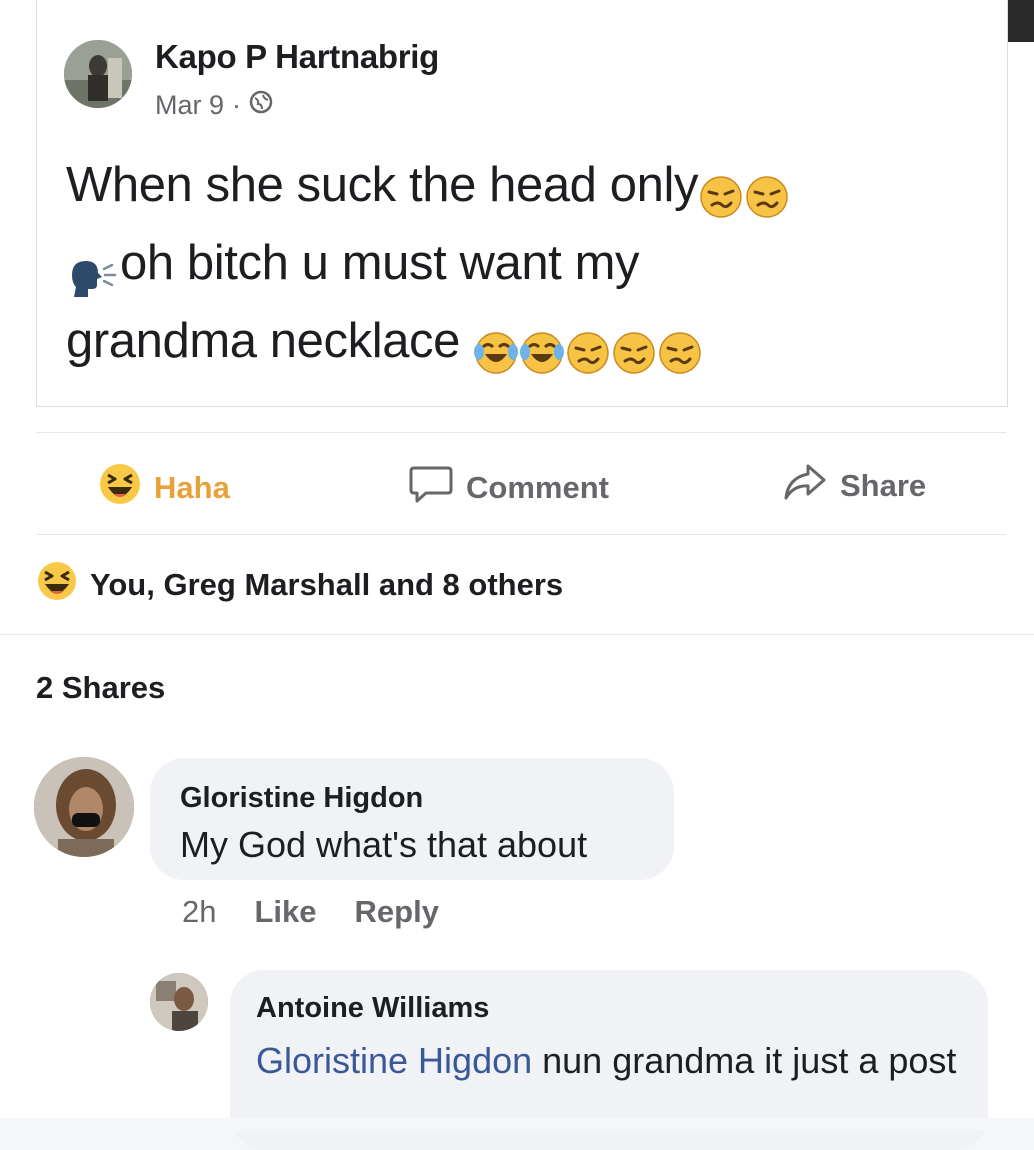 The width and height of the screenshot is (1034, 1150). I want to click on comment-author: Antoine Williams, so click(372, 1008).